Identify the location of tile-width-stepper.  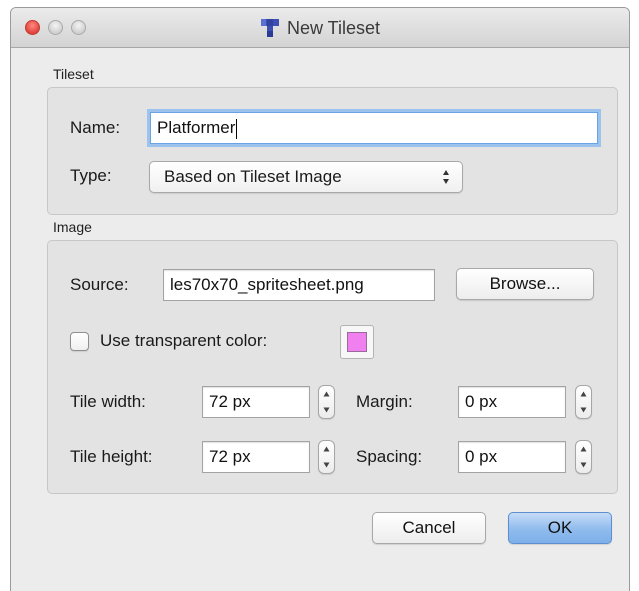
(326, 402).